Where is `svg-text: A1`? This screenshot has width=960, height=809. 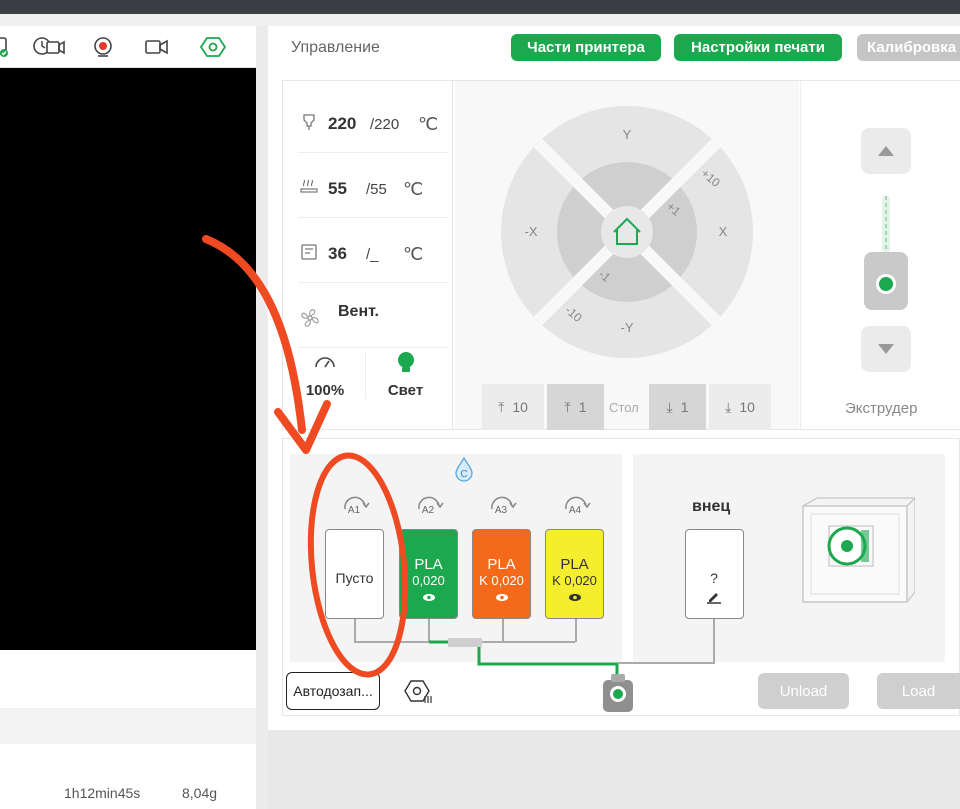
svg-text: A1 is located at coordinates (354, 510).